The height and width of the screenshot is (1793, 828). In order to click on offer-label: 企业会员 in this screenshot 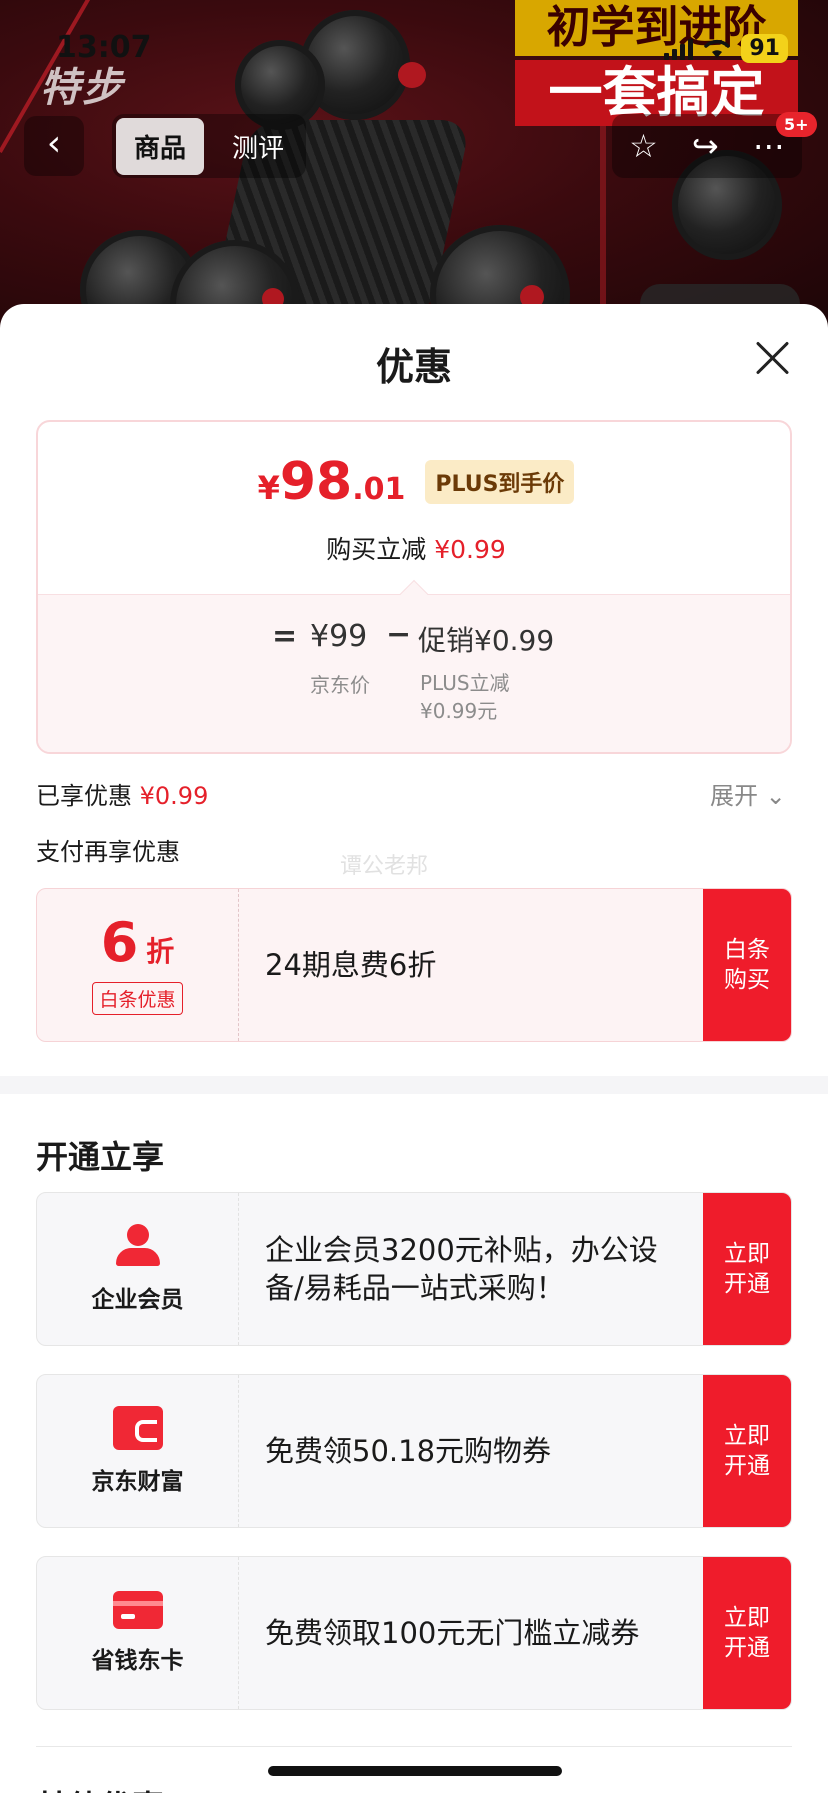, I will do `click(137, 1300)`.